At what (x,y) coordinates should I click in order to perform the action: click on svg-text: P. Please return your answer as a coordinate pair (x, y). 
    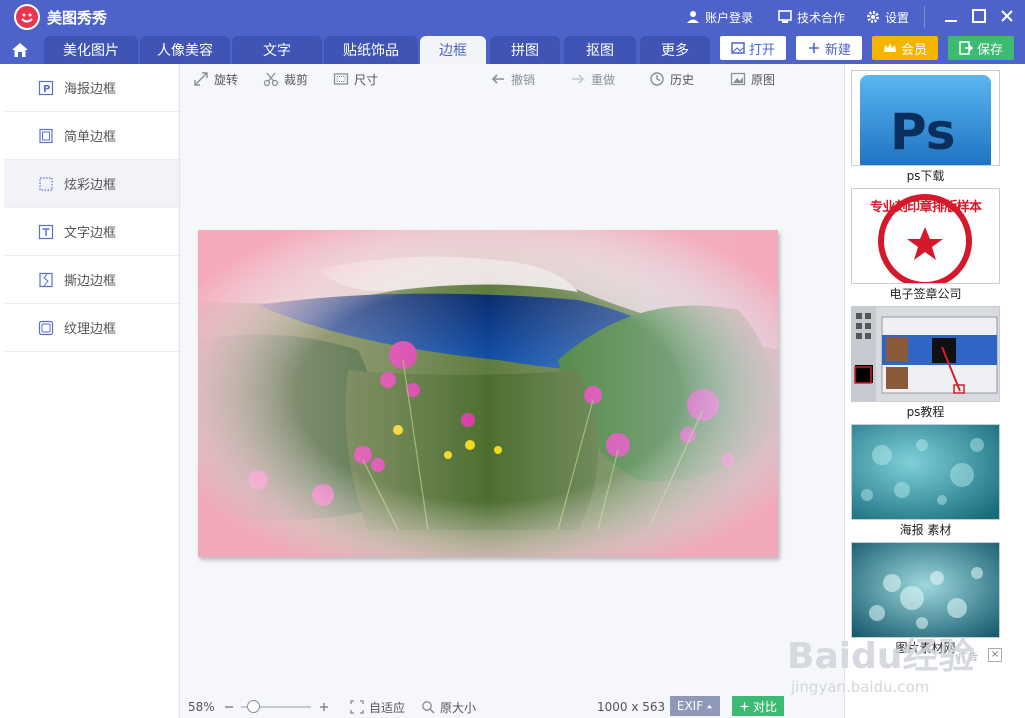
    Looking at the image, I should click on (46, 89).